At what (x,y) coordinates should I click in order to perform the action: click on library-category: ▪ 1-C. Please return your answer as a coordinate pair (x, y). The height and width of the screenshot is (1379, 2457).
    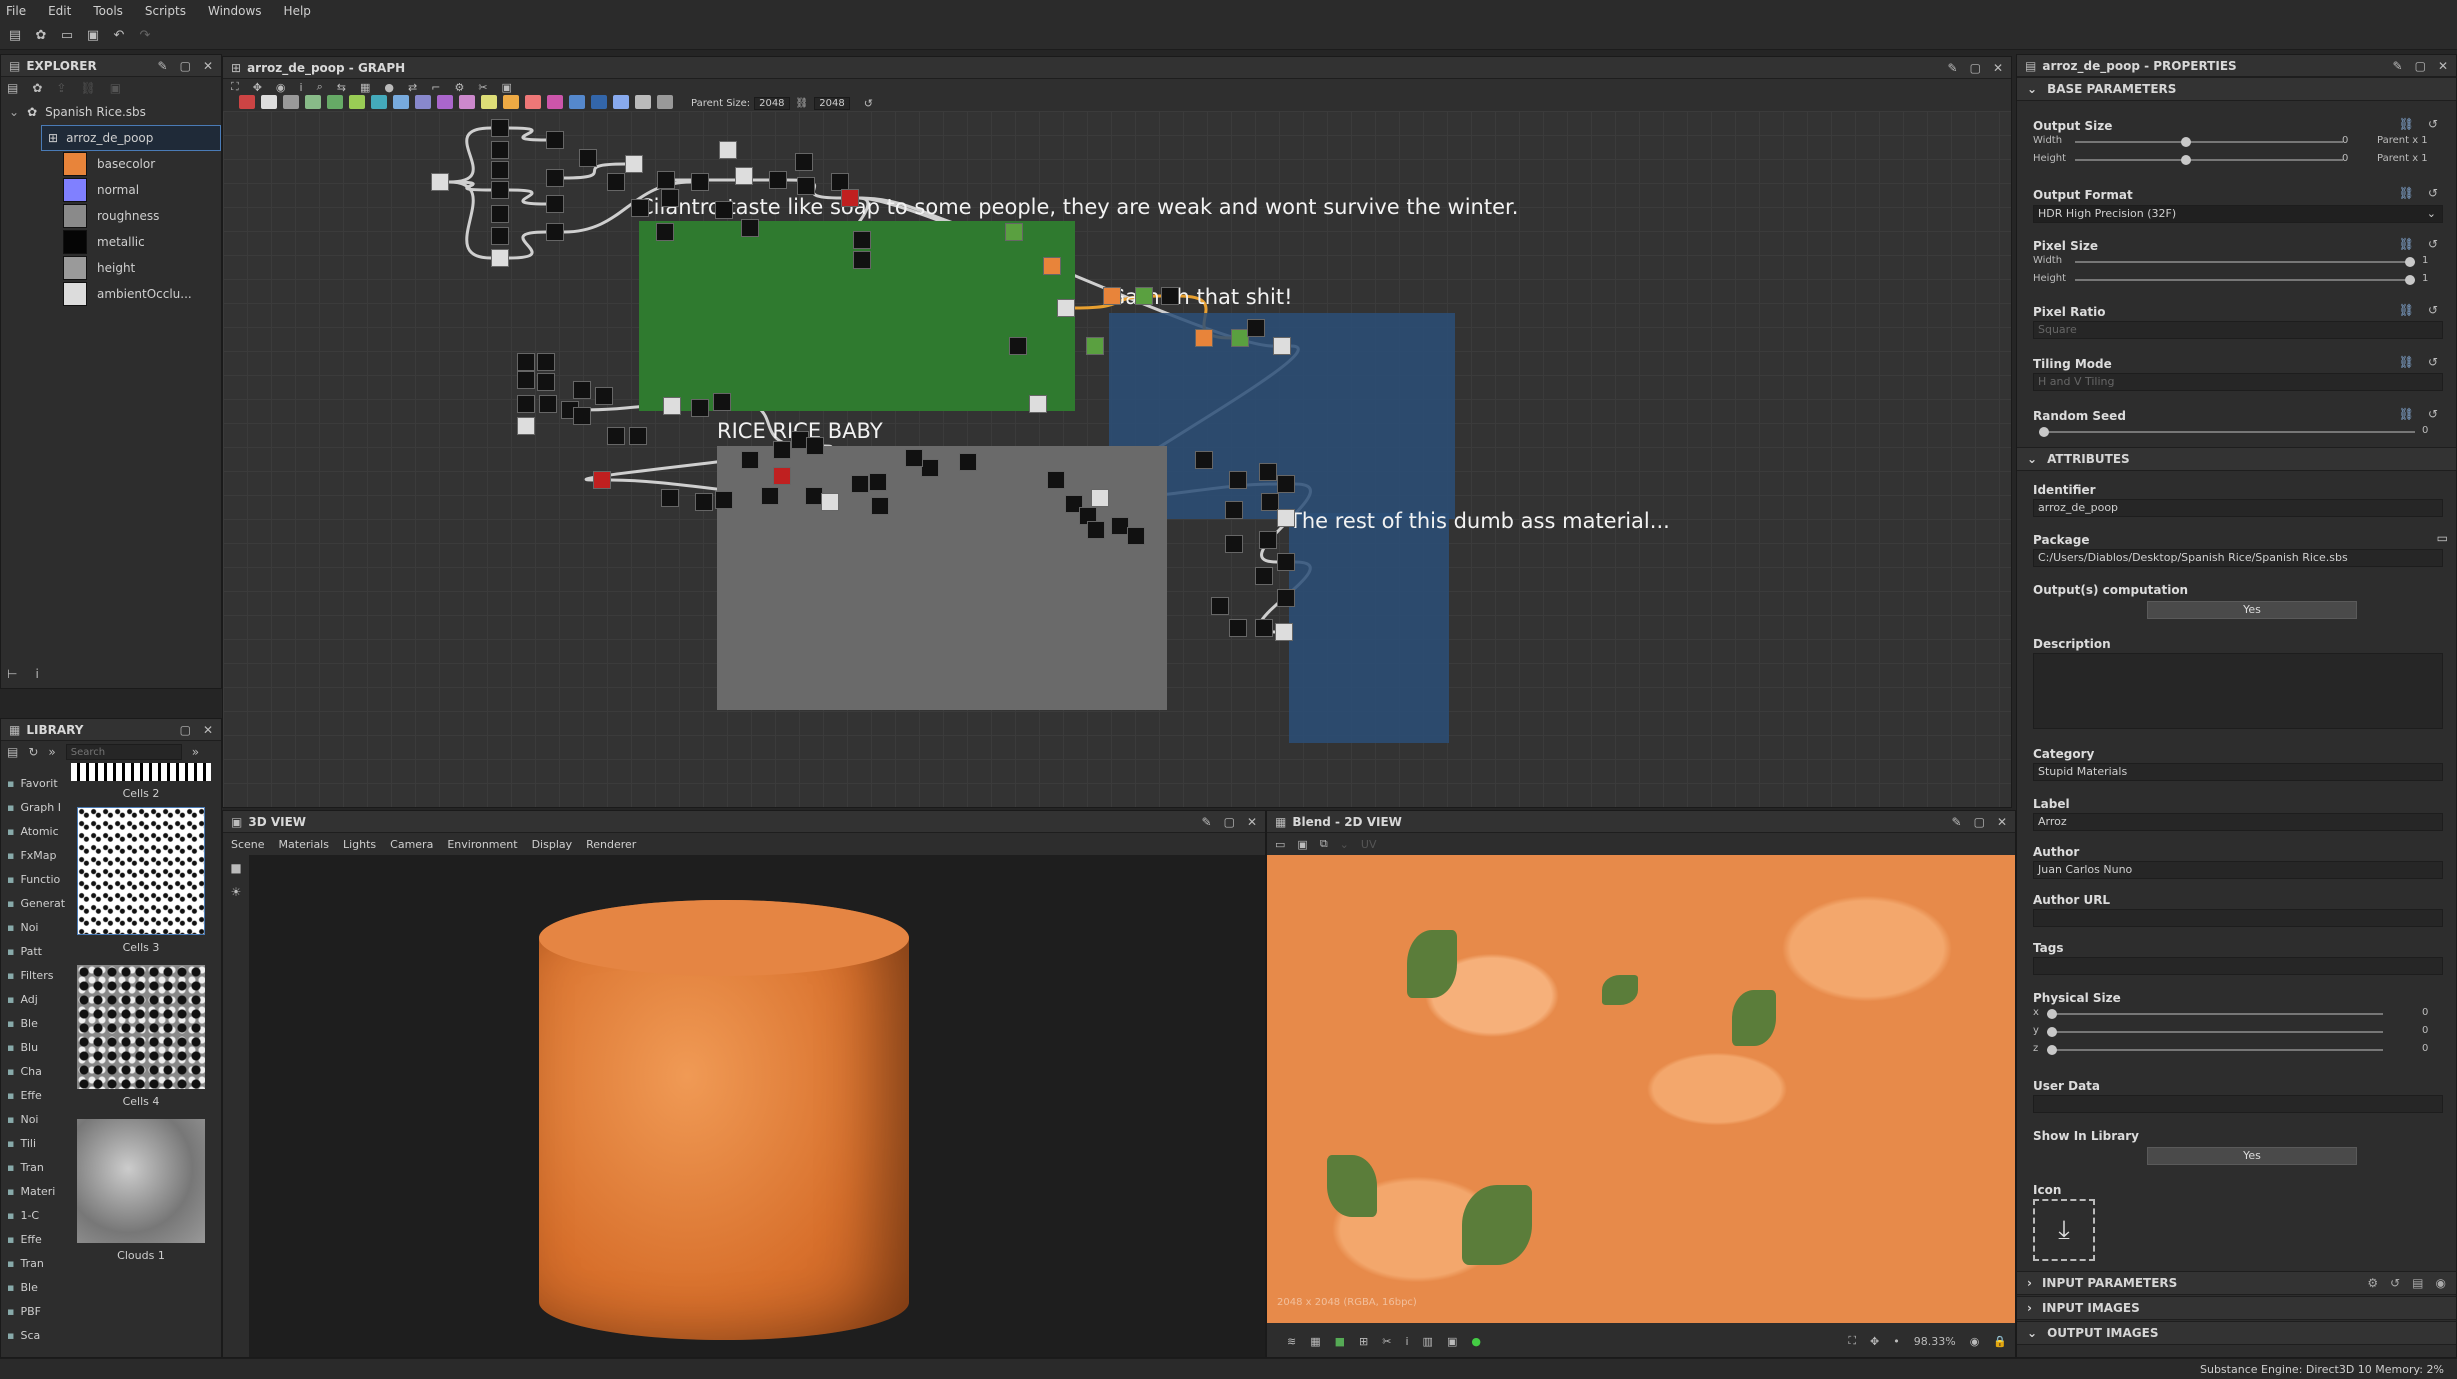
    Looking at the image, I should click on (36, 1215).